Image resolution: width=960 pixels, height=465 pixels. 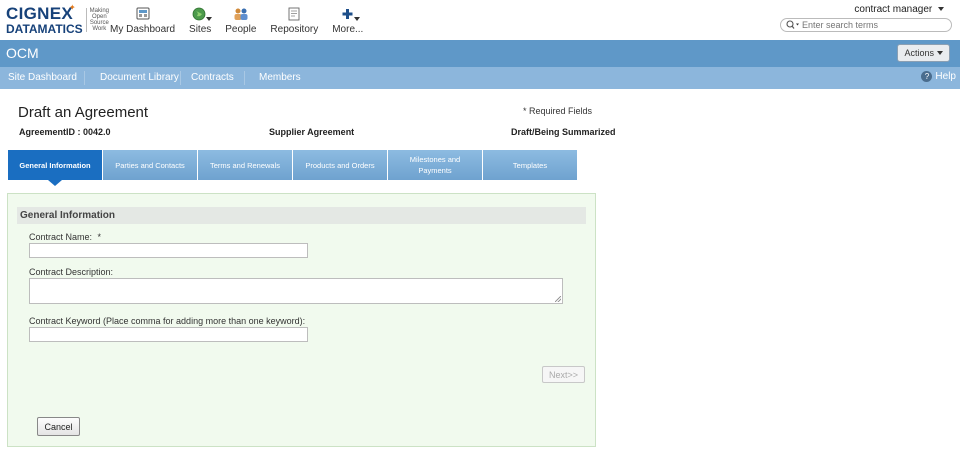 What do you see at coordinates (143, 29) in the screenshot?
I see `nav-my-dashboard-label: My Dashboard` at bounding box center [143, 29].